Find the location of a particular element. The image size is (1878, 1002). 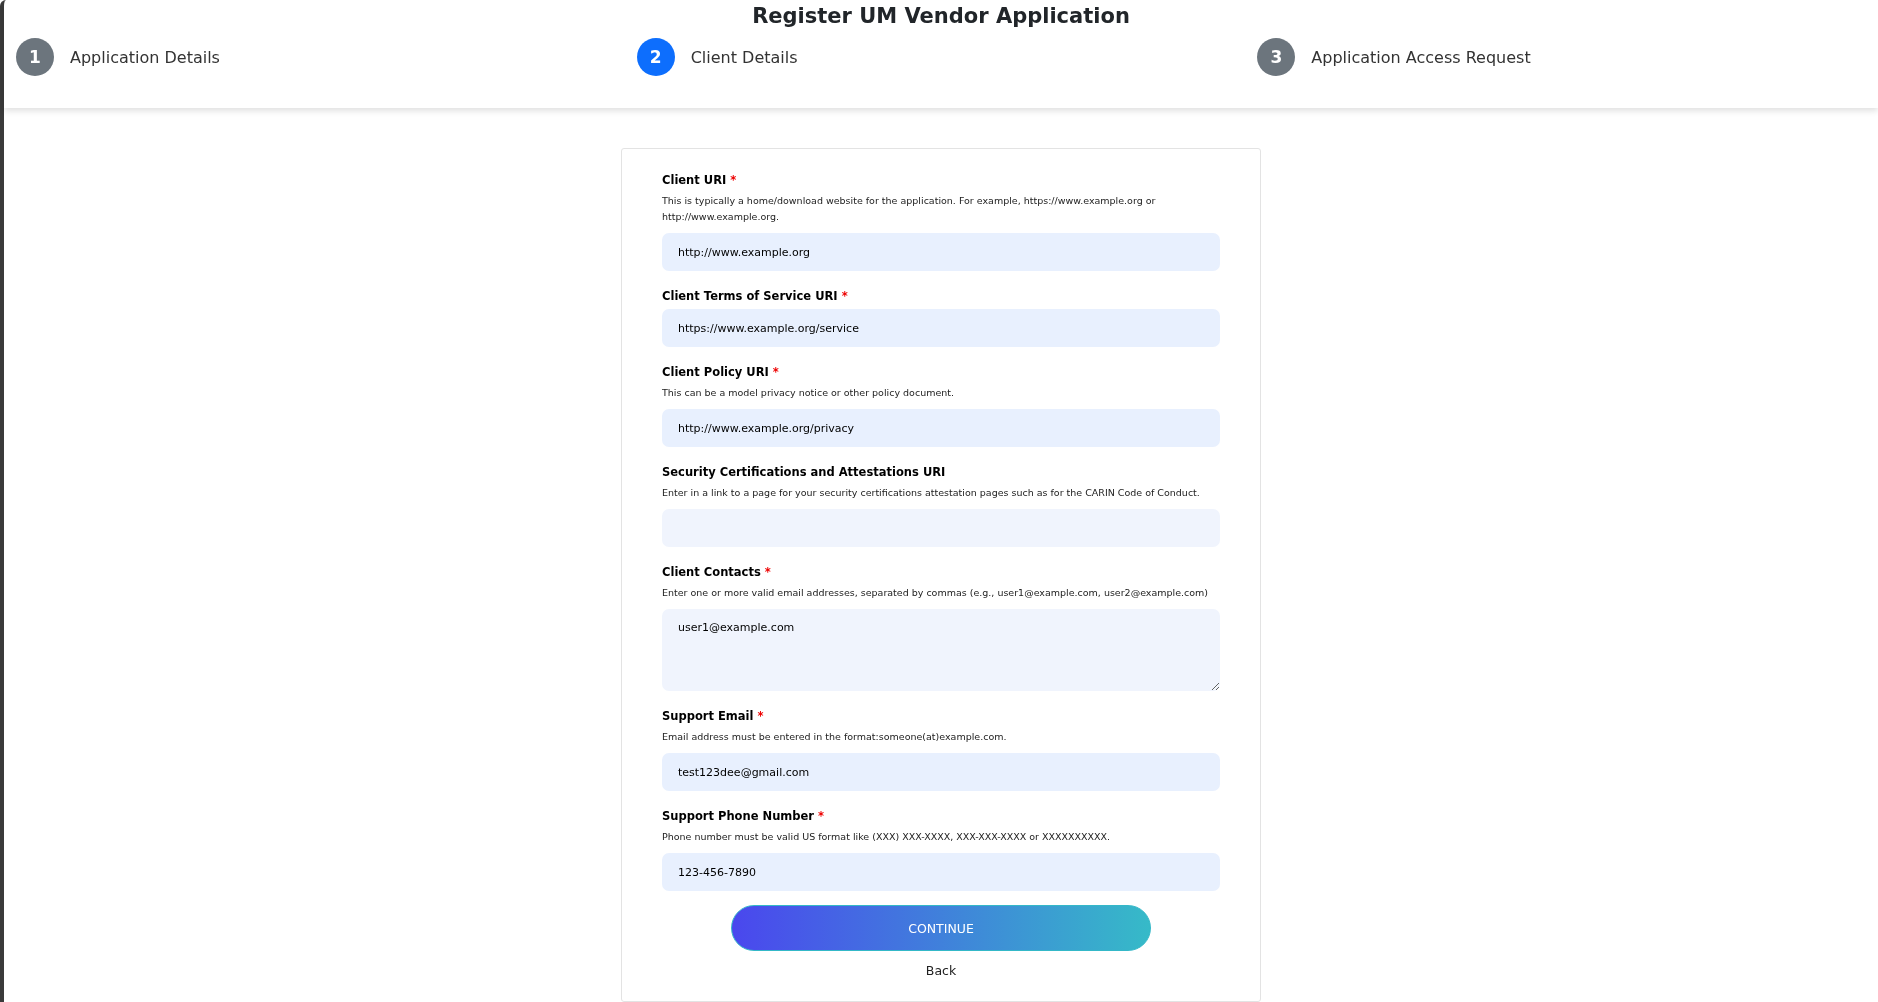

field-label: Support Email * is located at coordinates (713, 716).